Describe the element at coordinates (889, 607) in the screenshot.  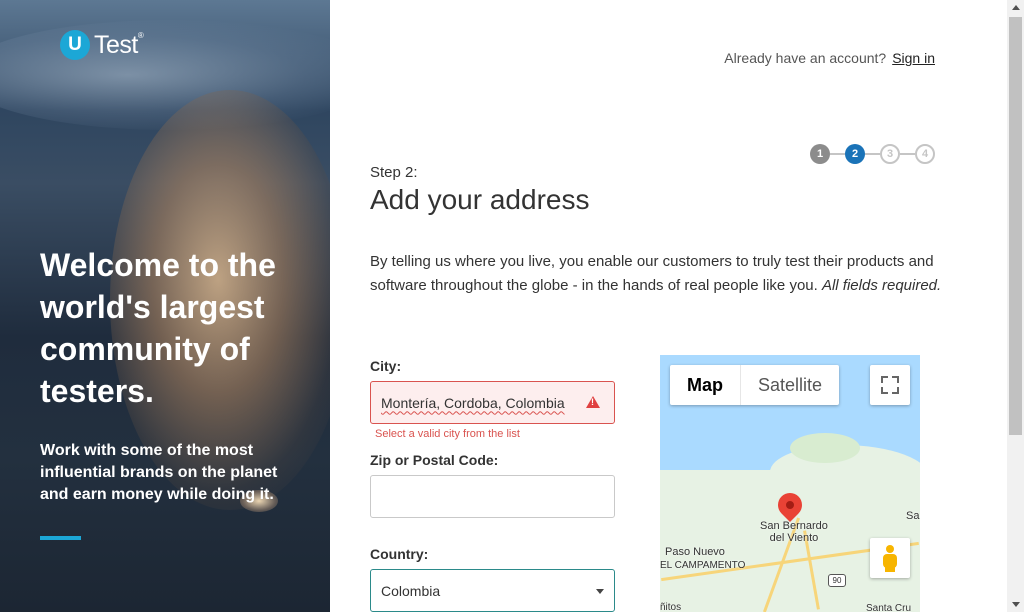
I see `map-label-bottom-right: Santa Cru` at that location.